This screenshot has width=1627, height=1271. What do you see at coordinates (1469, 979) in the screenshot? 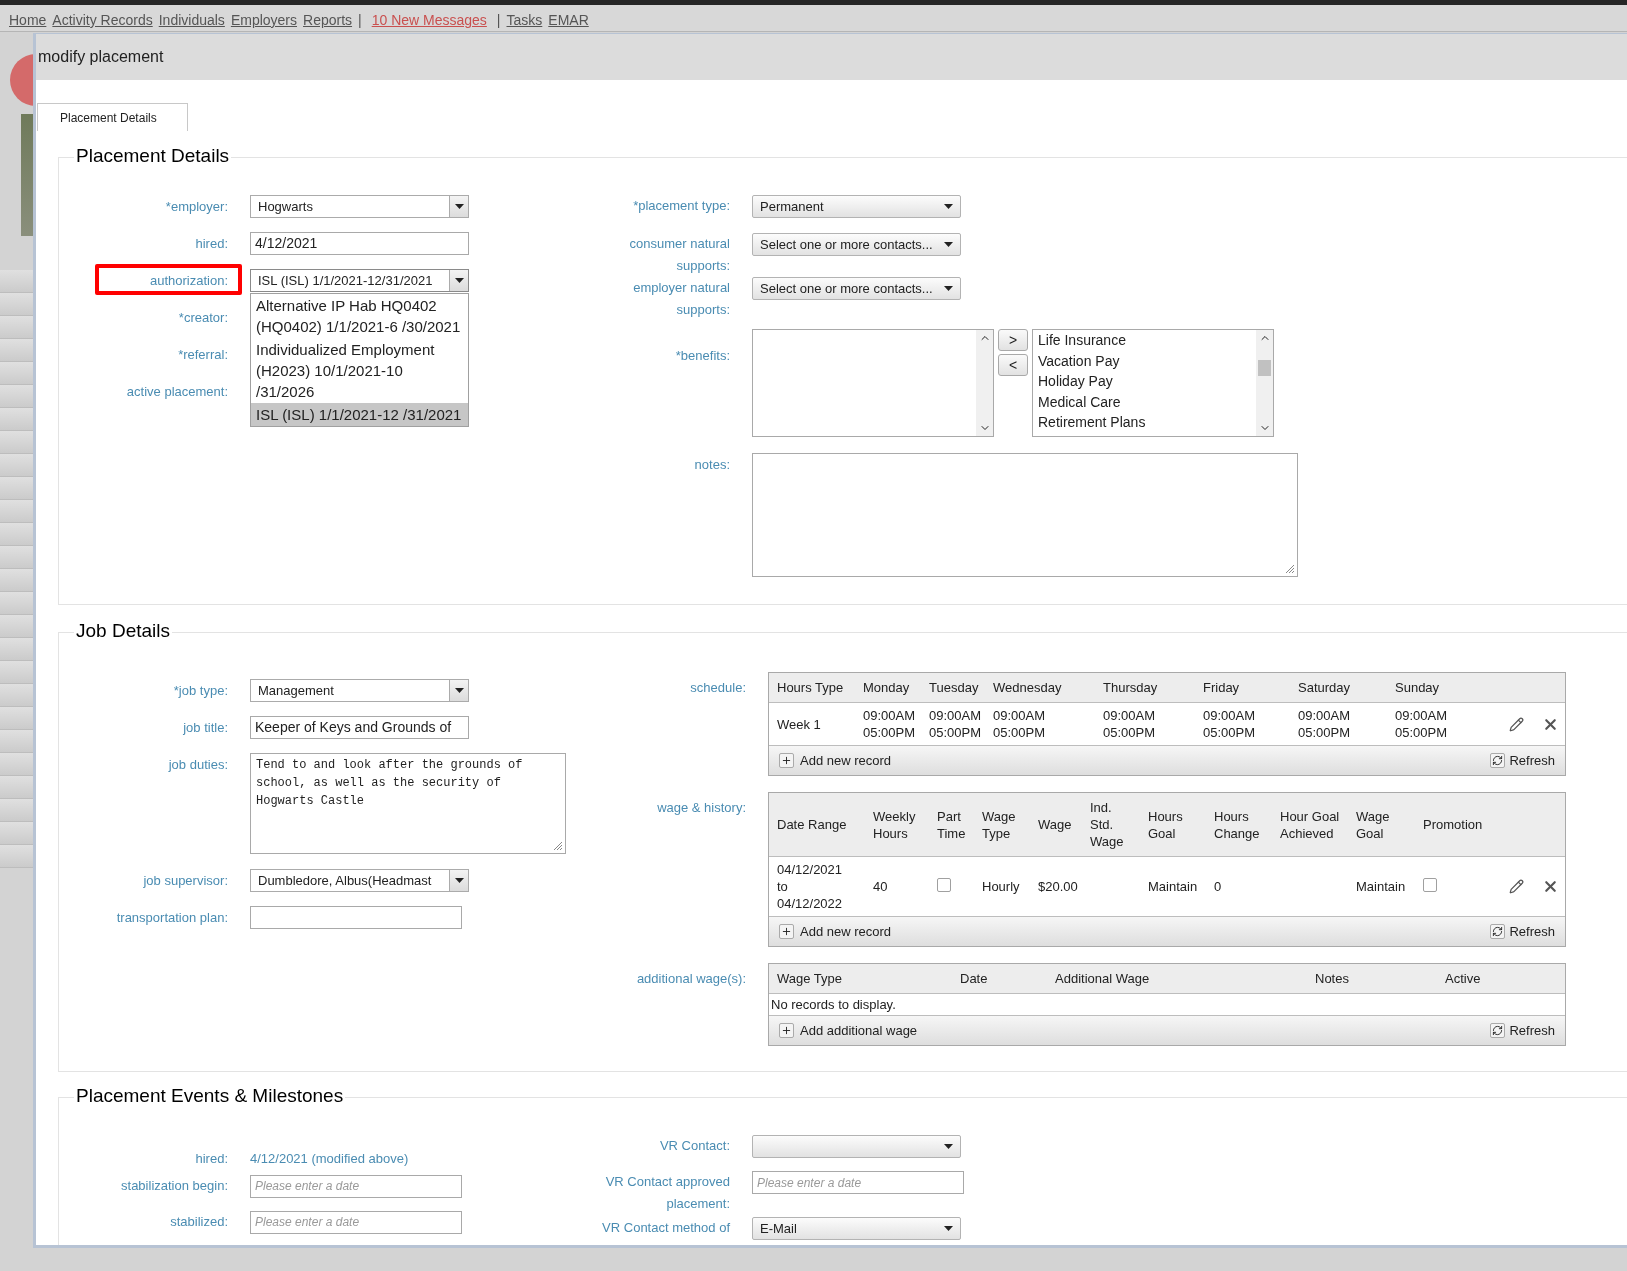
I see `column-header: Active` at bounding box center [1469, 979].